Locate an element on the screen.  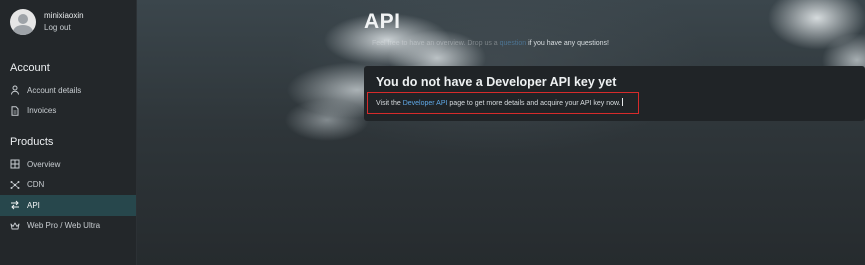
intro-tail-text: if you have any questions! is located at coordinates (569, 43).